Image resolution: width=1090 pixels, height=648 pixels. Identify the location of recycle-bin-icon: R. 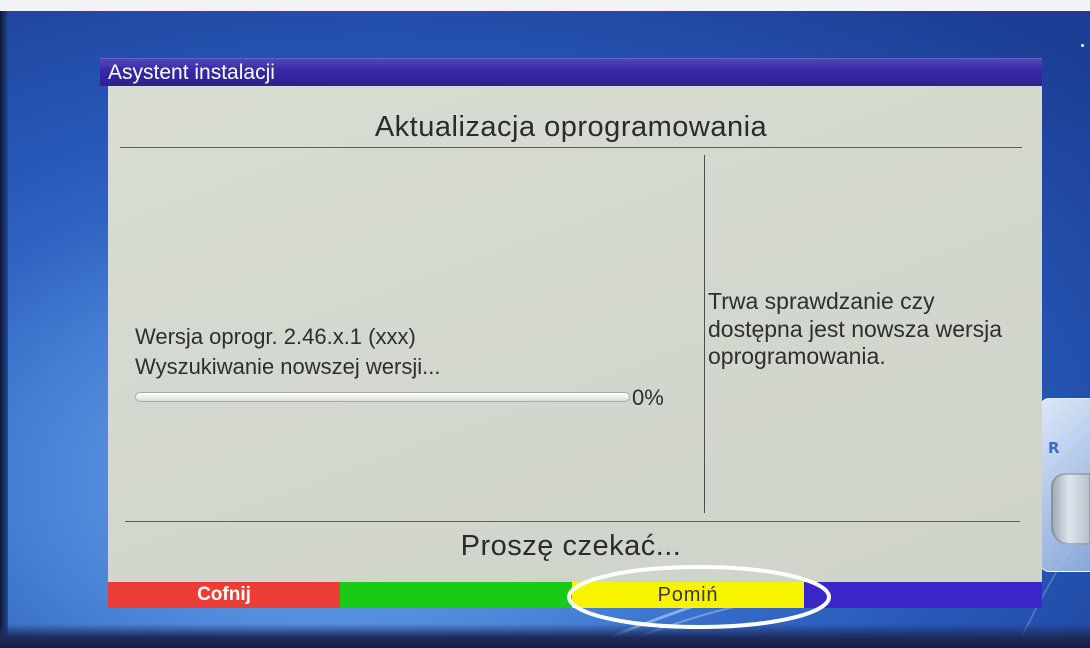
(1065, 485).